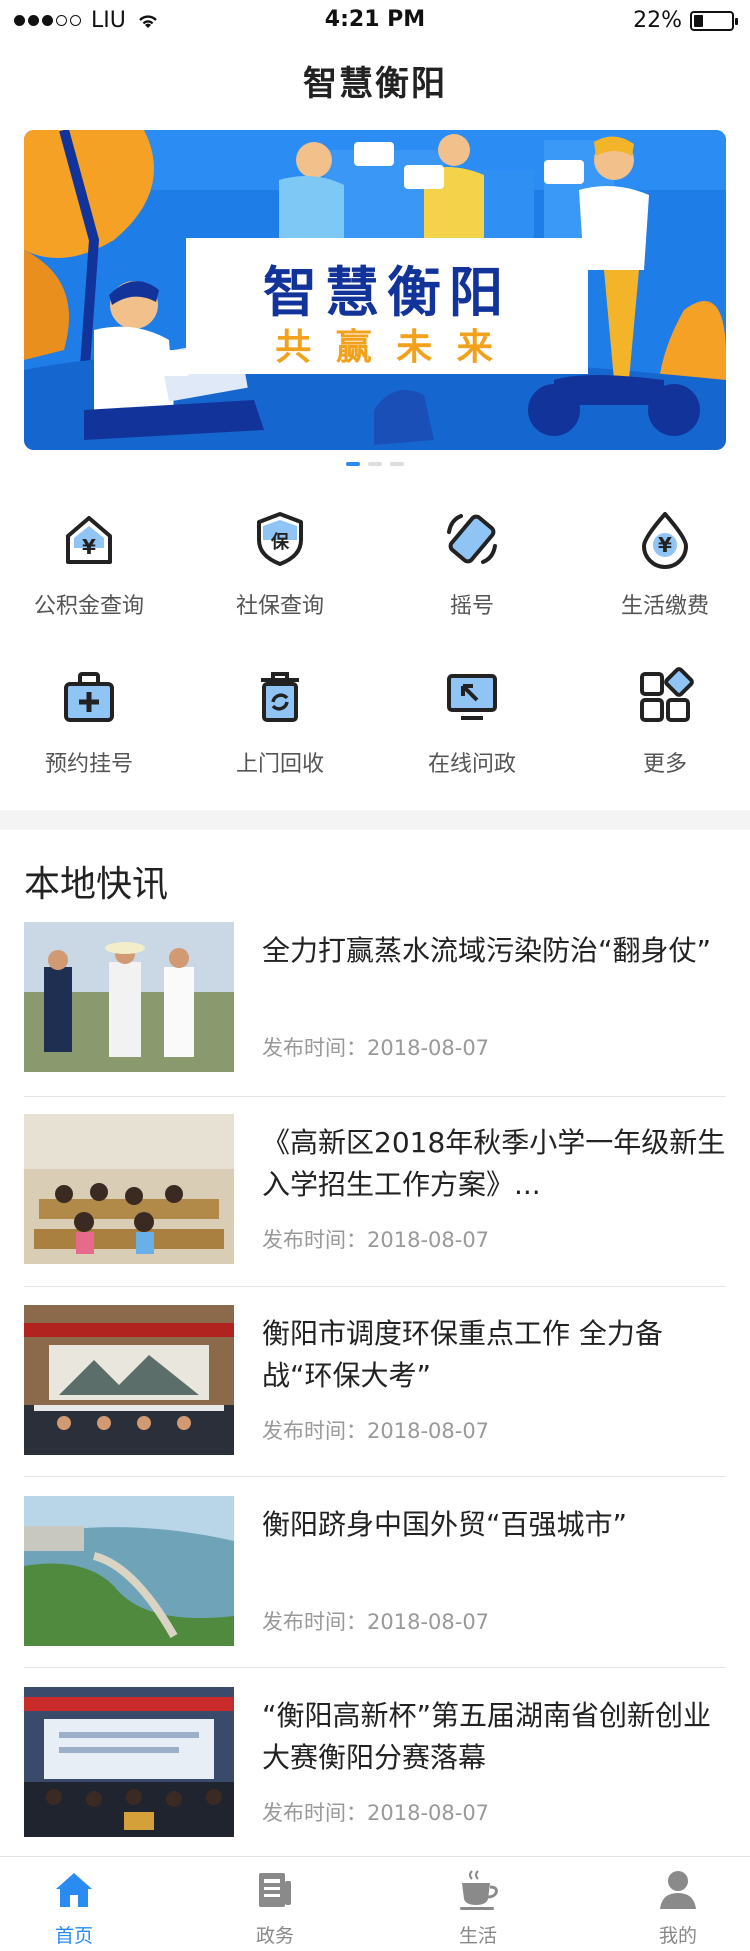 The width and height of the screenshot is (750, 1951). What do you see at coordinates (375, 820) in the screenshot?
I see `section-divider` at bounding box center [375, 820].